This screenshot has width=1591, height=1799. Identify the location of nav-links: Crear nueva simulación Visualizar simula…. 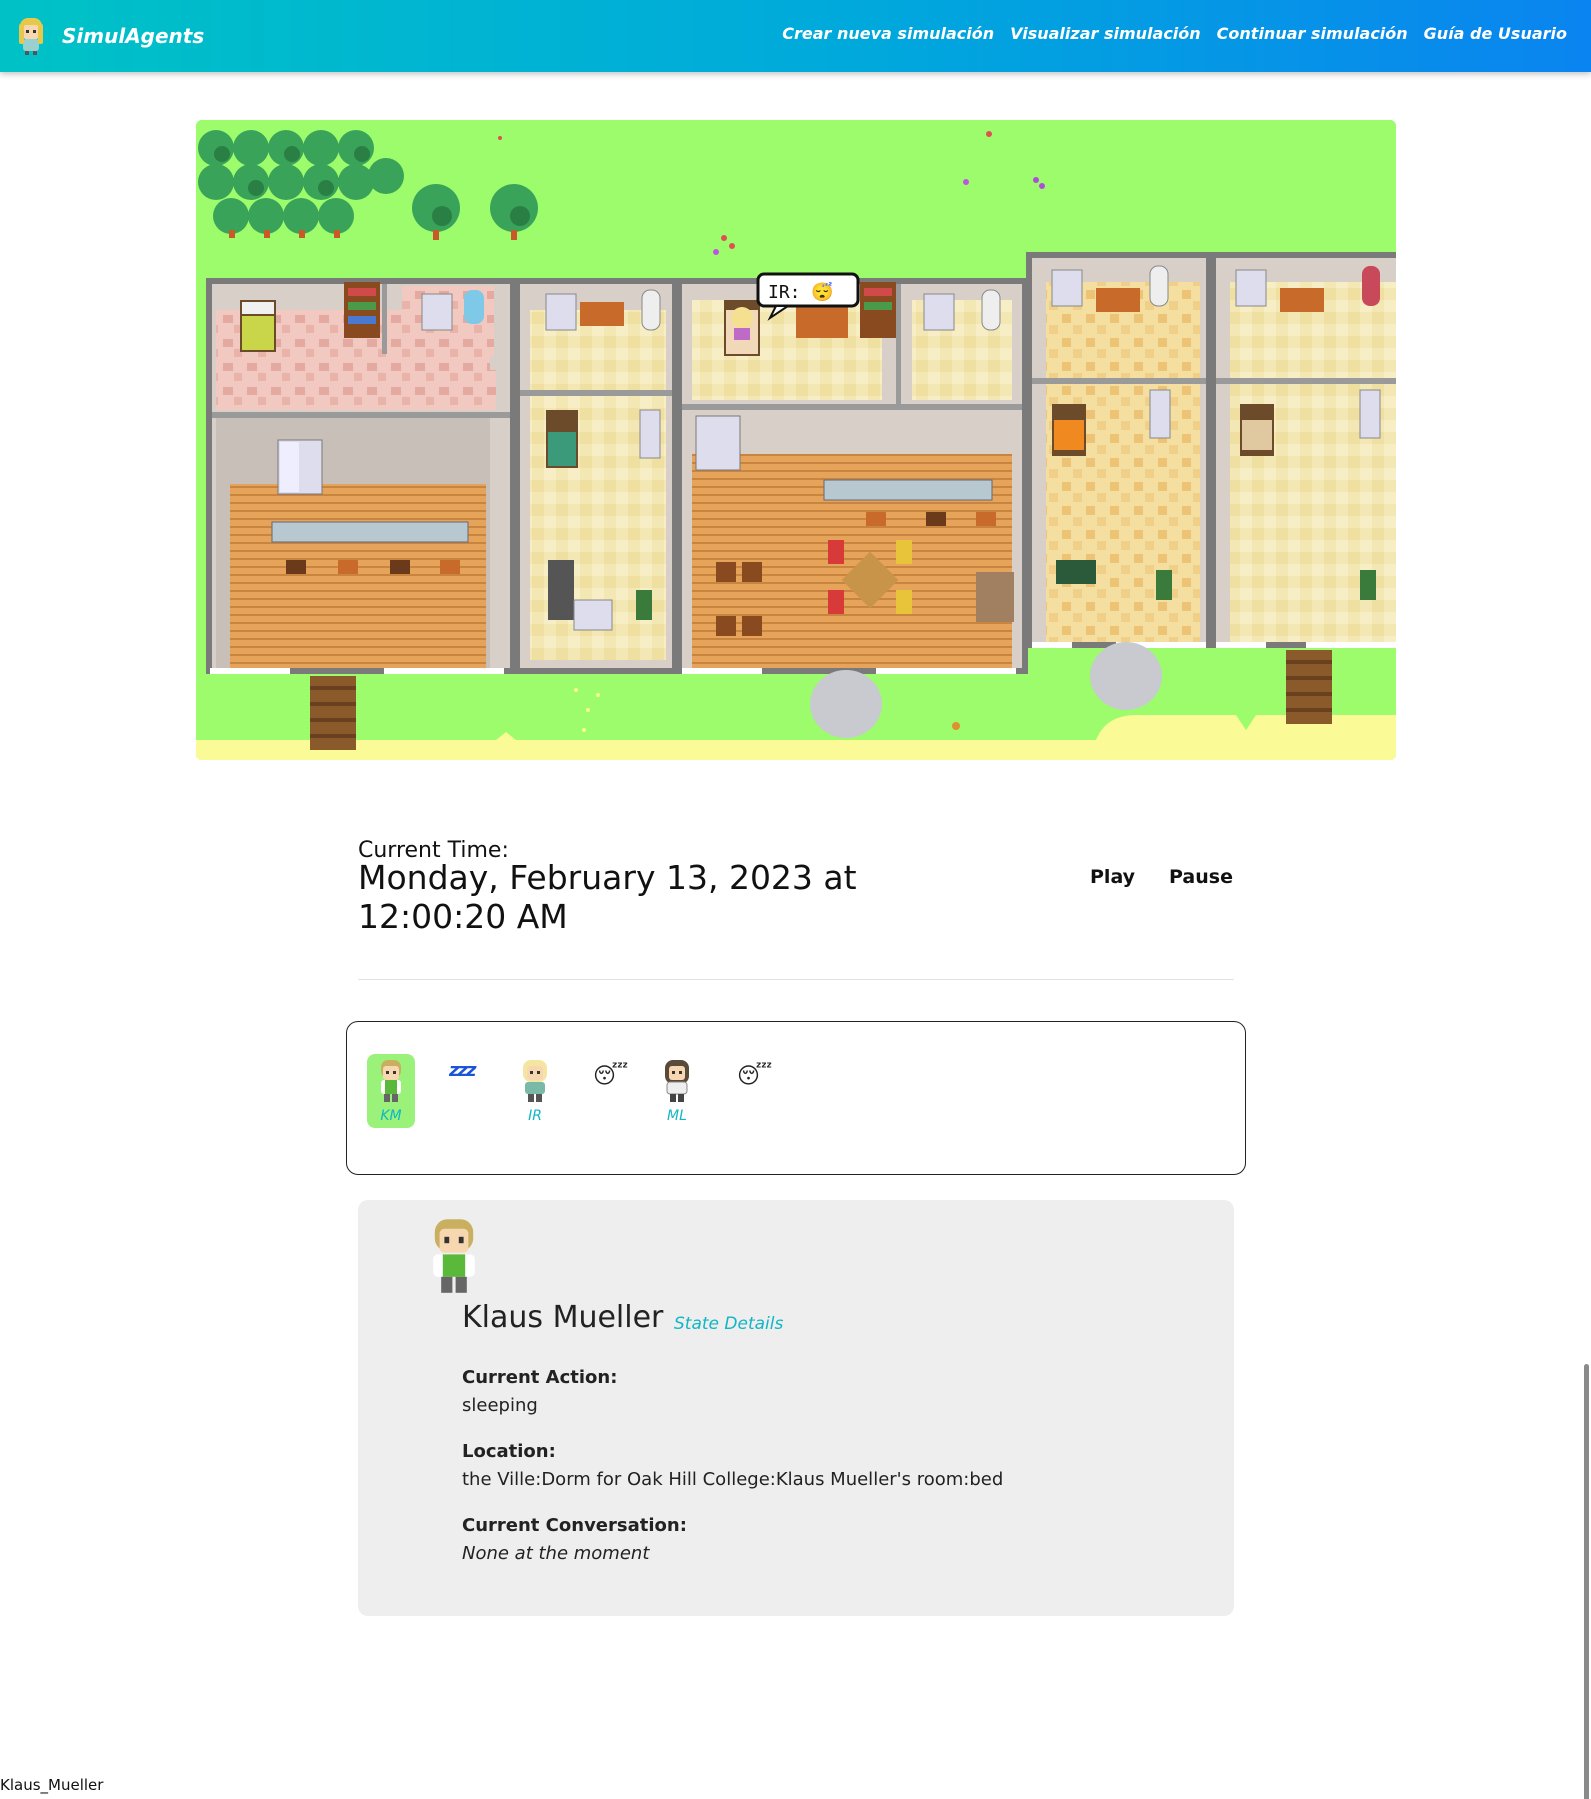
(1174, 33).